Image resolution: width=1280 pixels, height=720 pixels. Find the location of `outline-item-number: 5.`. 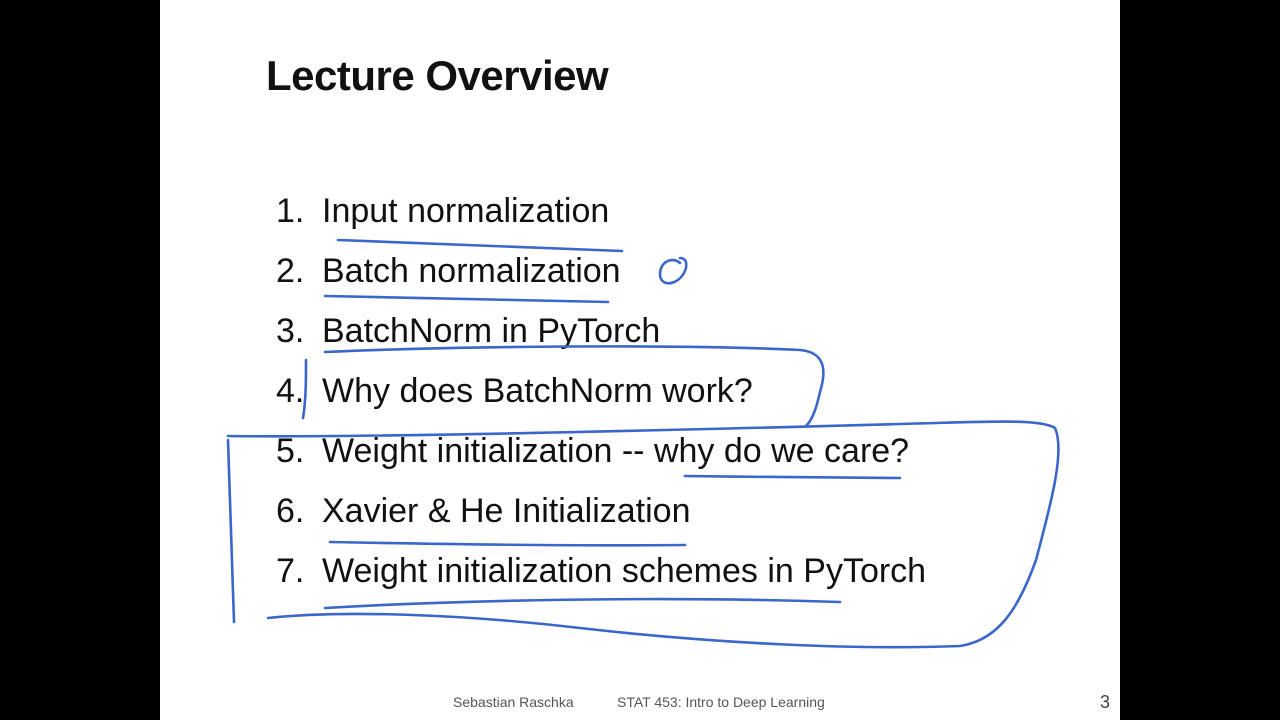

outline-item-number: 5. is located at coordinates (290, 451).